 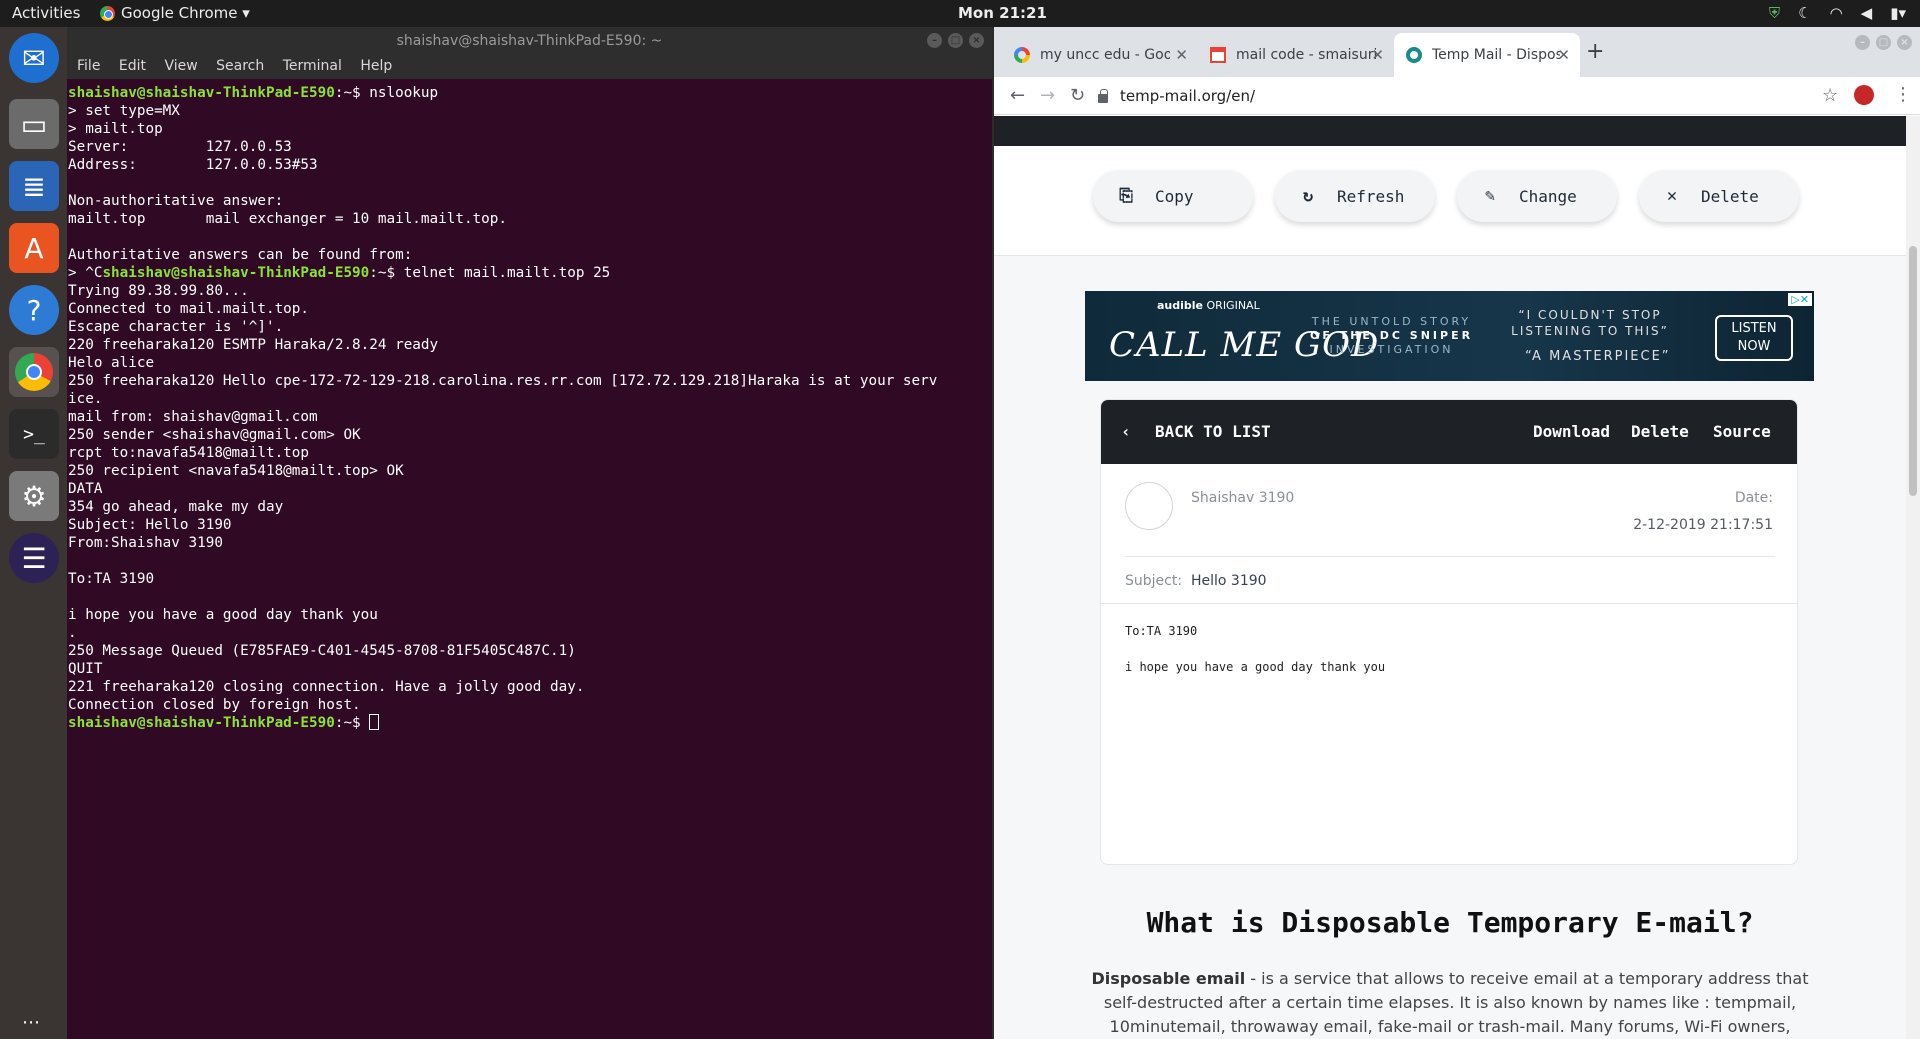 What do you see at coordinates (1449, 603) in the screenshot?
I see `divider` at bounding box center [1449, 603].